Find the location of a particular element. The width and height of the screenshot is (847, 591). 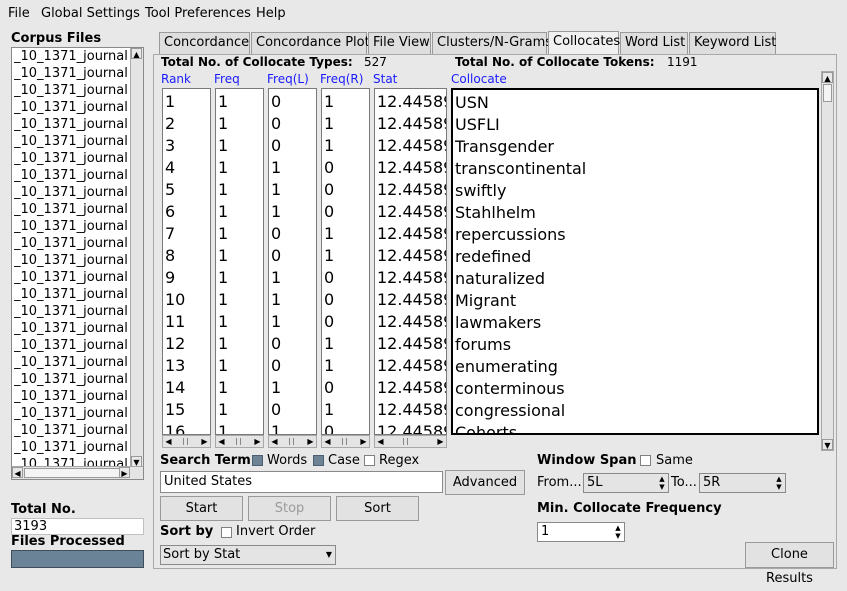

collocate-cell: transcontinental is located at coordinates (520, 169).